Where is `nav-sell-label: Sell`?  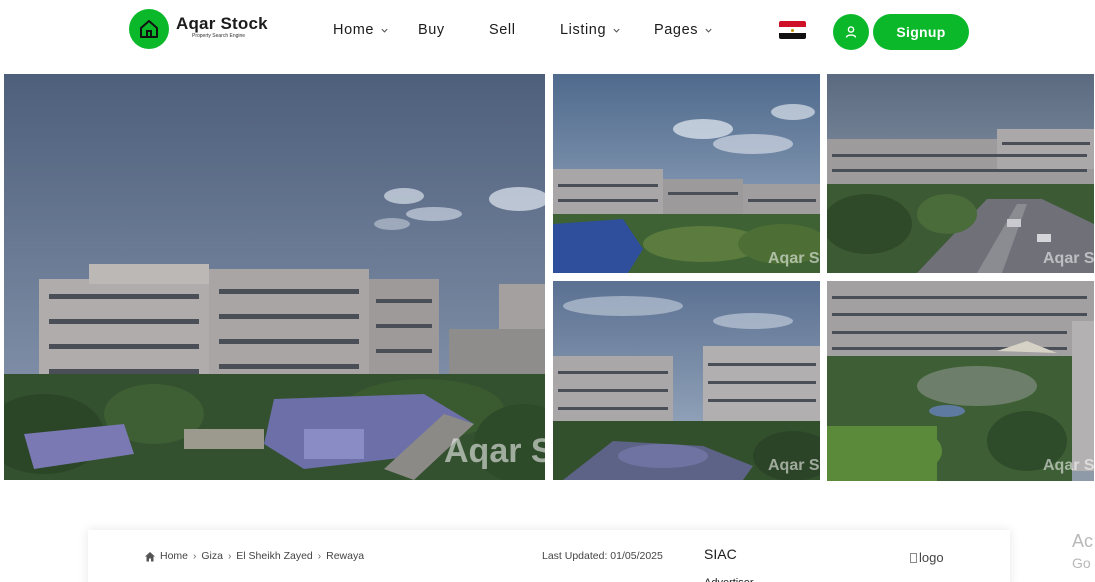 nav-sell-label: Sell is located at coordinates (502, 30).